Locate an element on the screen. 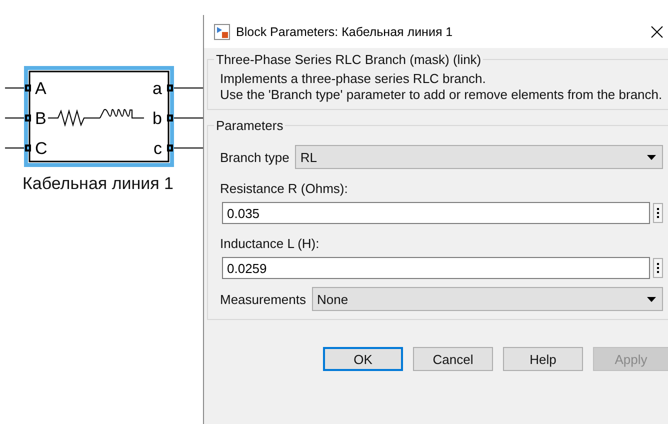 Image resolution: width=668 pixels, height=424 pixels. app-icon is located at coordinates (222, 32).